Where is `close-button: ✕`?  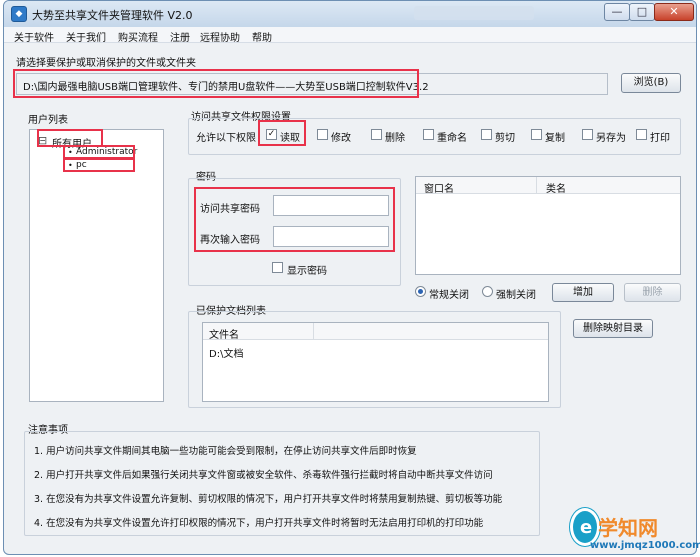
close-button: ✕ is located at coordinates (674, 12).